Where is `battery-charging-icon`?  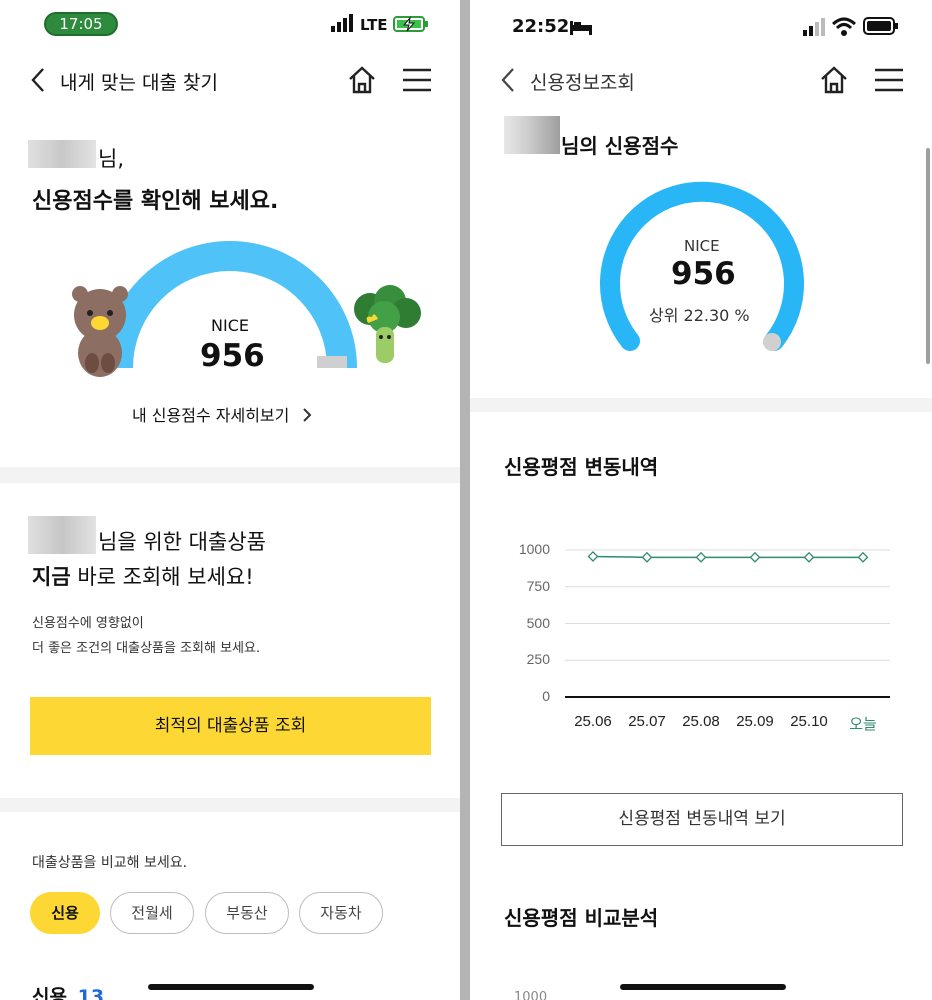
battery-charging-icon is located at coordinates (411, 26).